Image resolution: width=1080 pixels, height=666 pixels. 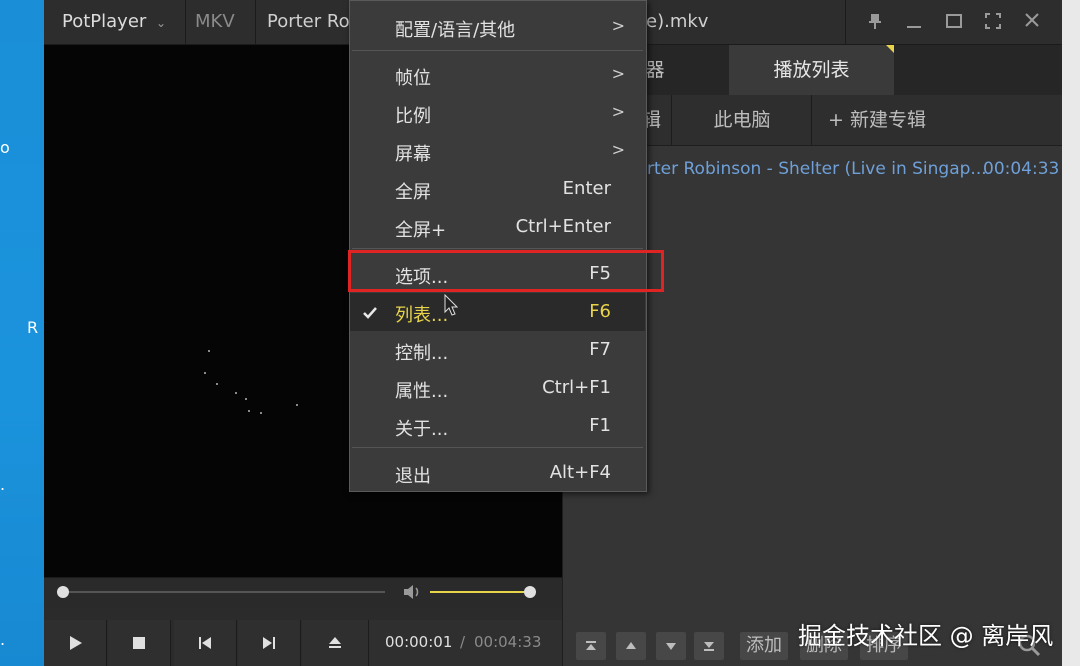 I want to click on fullscreen-icon, so click(x=993, y=21).